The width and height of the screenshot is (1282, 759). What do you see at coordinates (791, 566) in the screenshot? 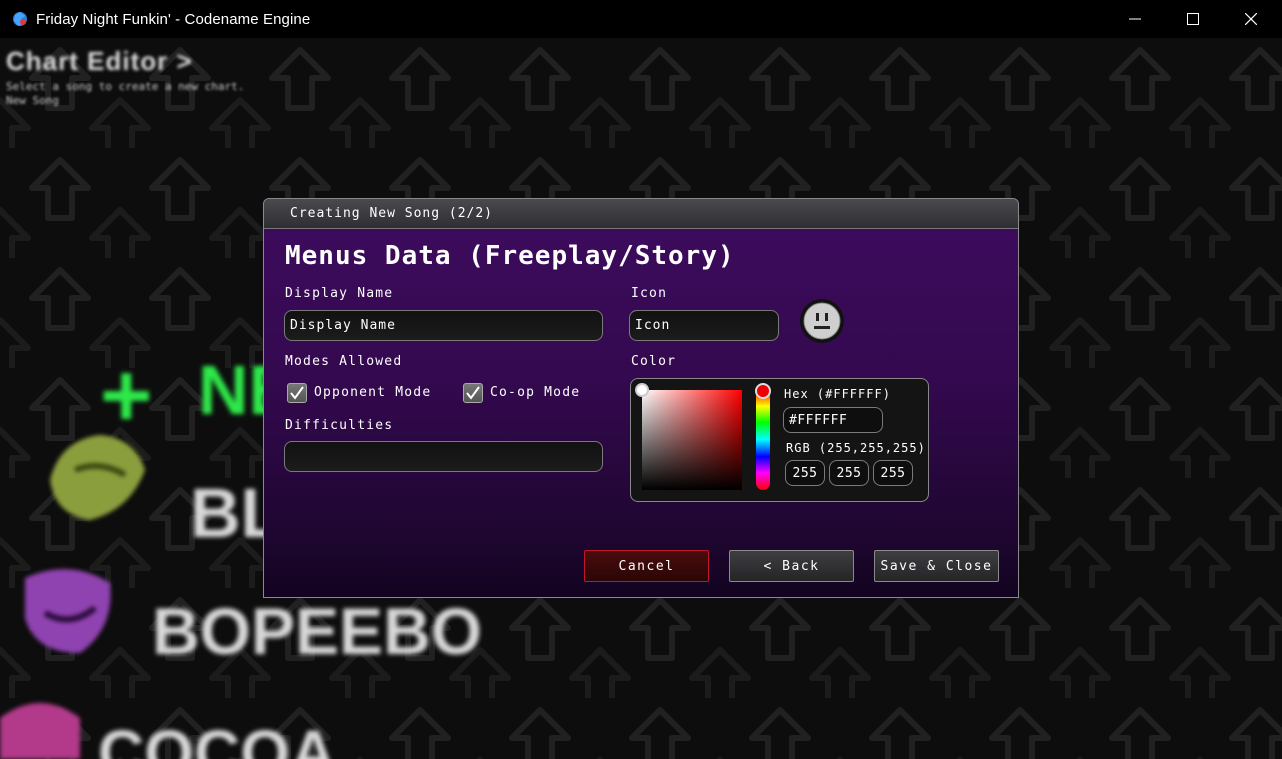
I see `back-button: < Back` at bounding box center [791, 566].